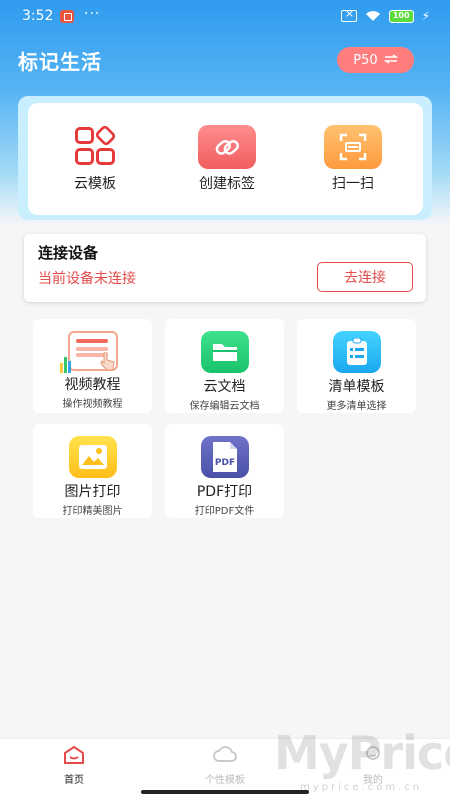 The height and width of the screenshot is (800, 450). I want to click on quick-action-create-label: 创建标签, so click(227, 159).